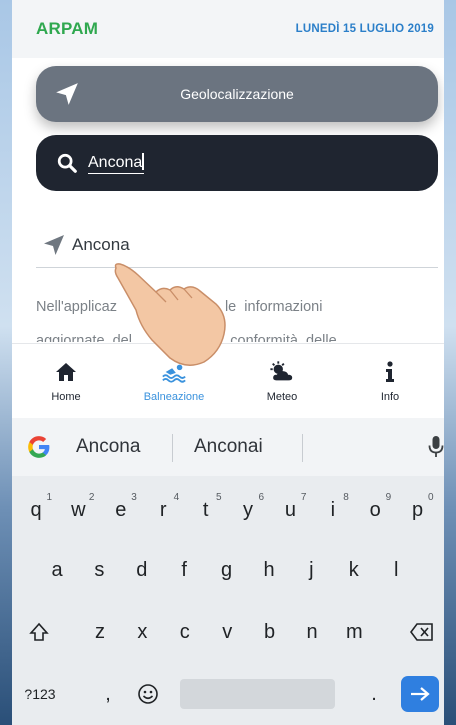  What do you see at coordinates (282, 397) in the screenshot?
I see `nav-label: Meteo` at bounding box center [282, 397].